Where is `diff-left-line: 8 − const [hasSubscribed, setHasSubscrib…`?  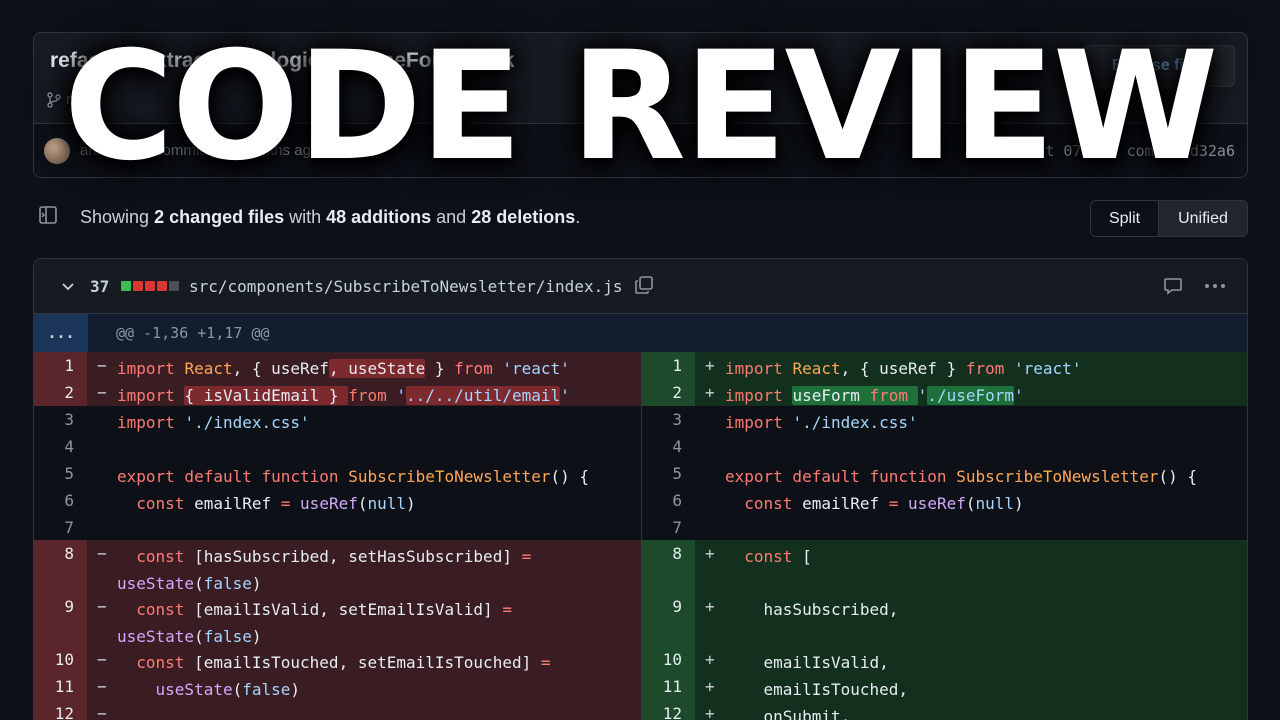
diff-left-line: 8 − const [hasSubscribed, setHasSubscrib… is located at coordinates (337, 566).